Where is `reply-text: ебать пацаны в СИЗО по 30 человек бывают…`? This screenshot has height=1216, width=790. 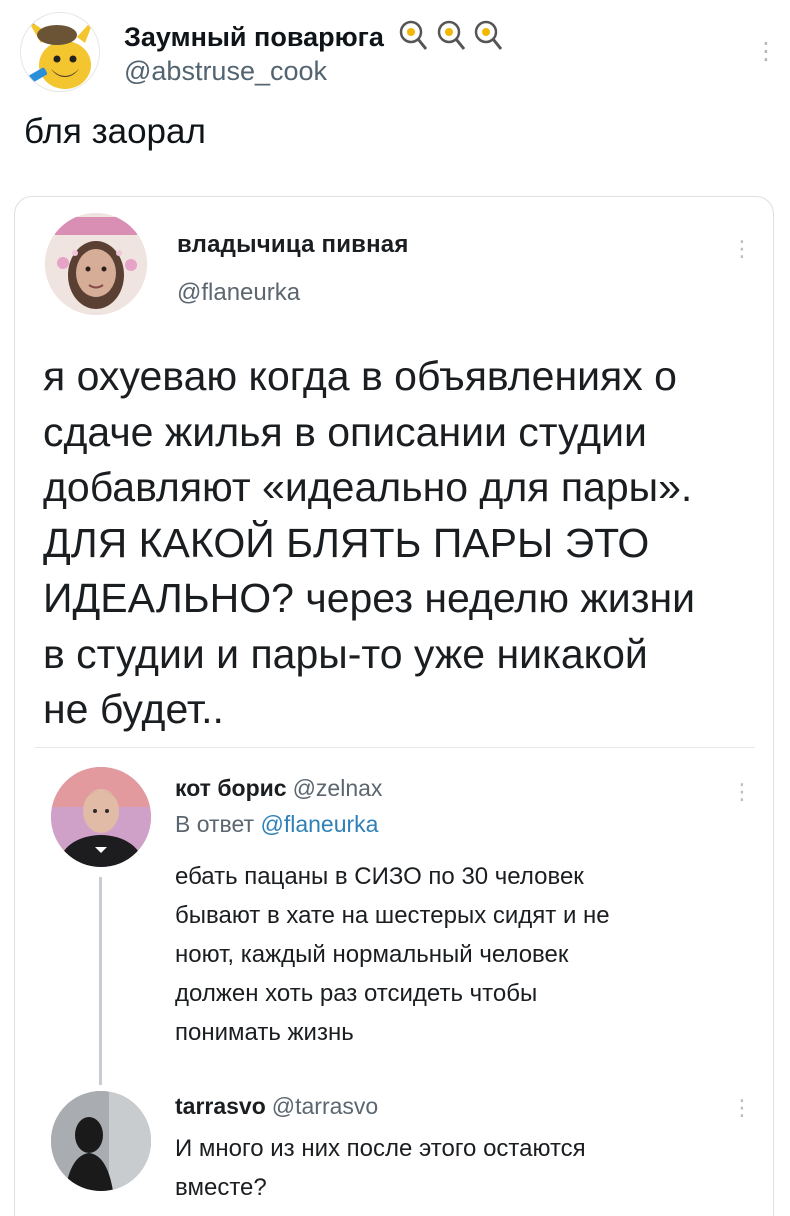 reply-text: ебать пацаны в СИЗО по 30 человек бывают… is located at coordinates (455, 954).